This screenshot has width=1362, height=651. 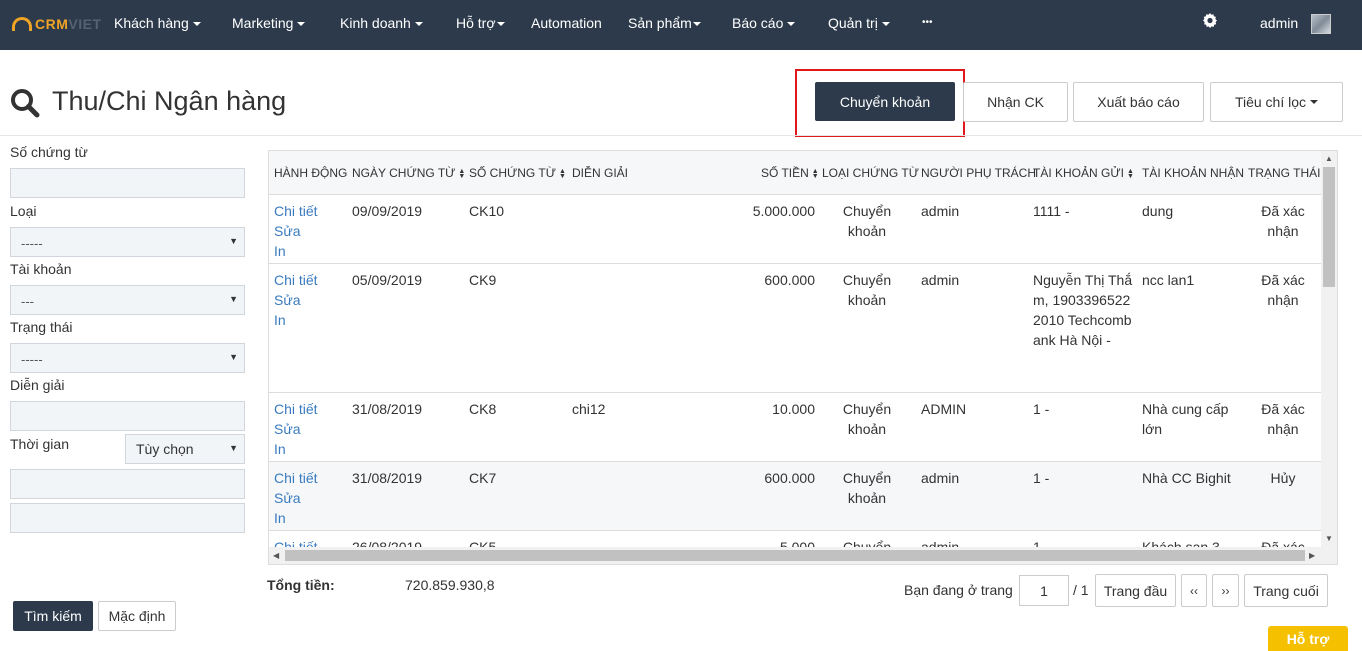 I want to click on page-number-input: 1, so click(x=1044, y=590).